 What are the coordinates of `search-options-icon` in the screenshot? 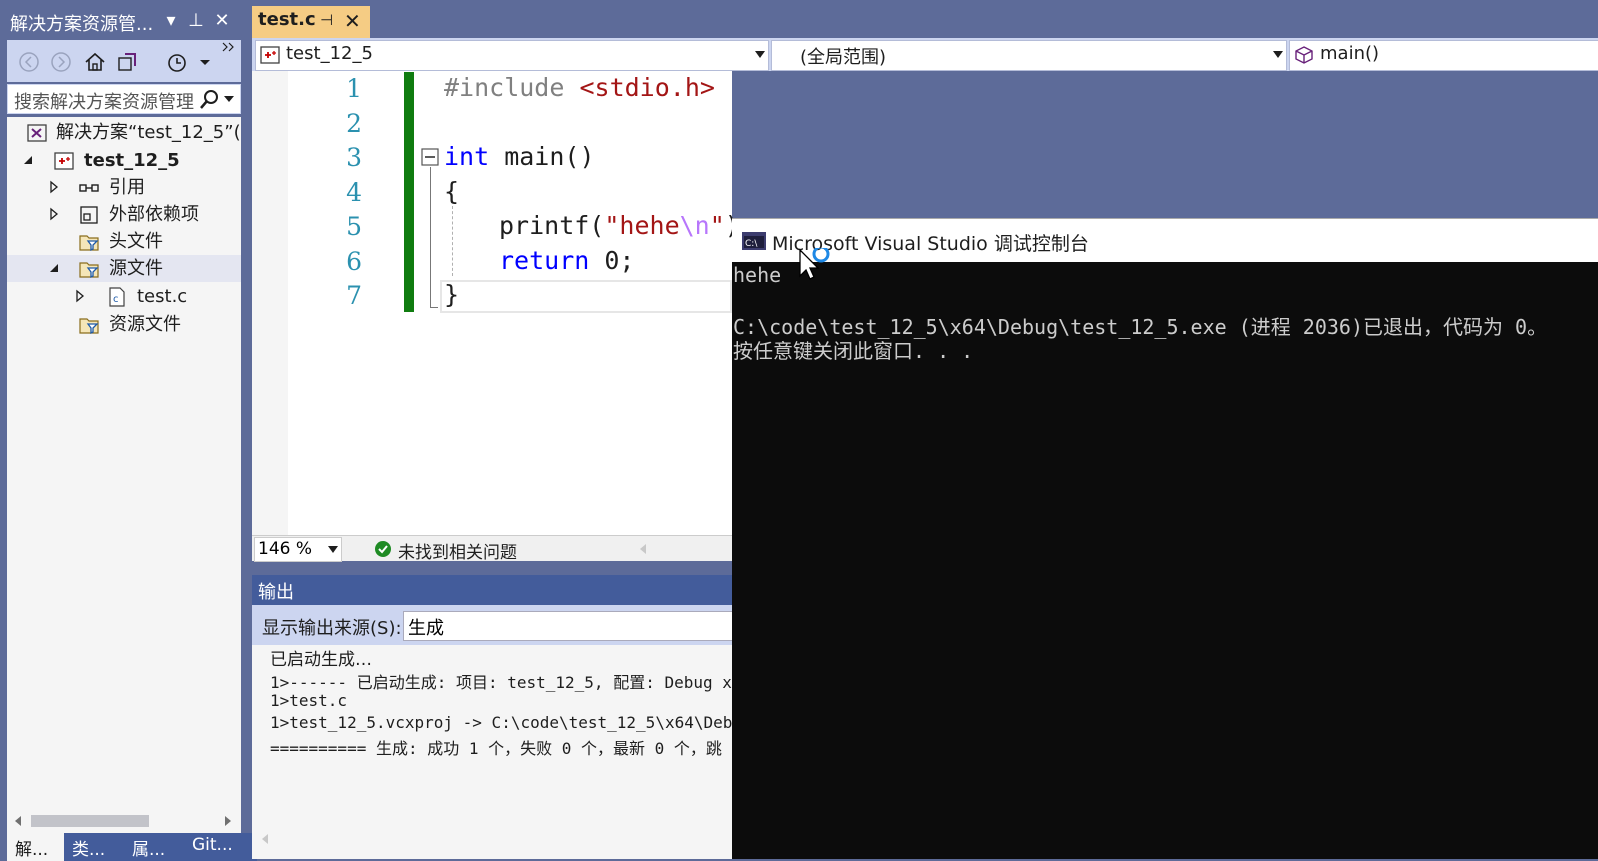 It's located at (229, 99).